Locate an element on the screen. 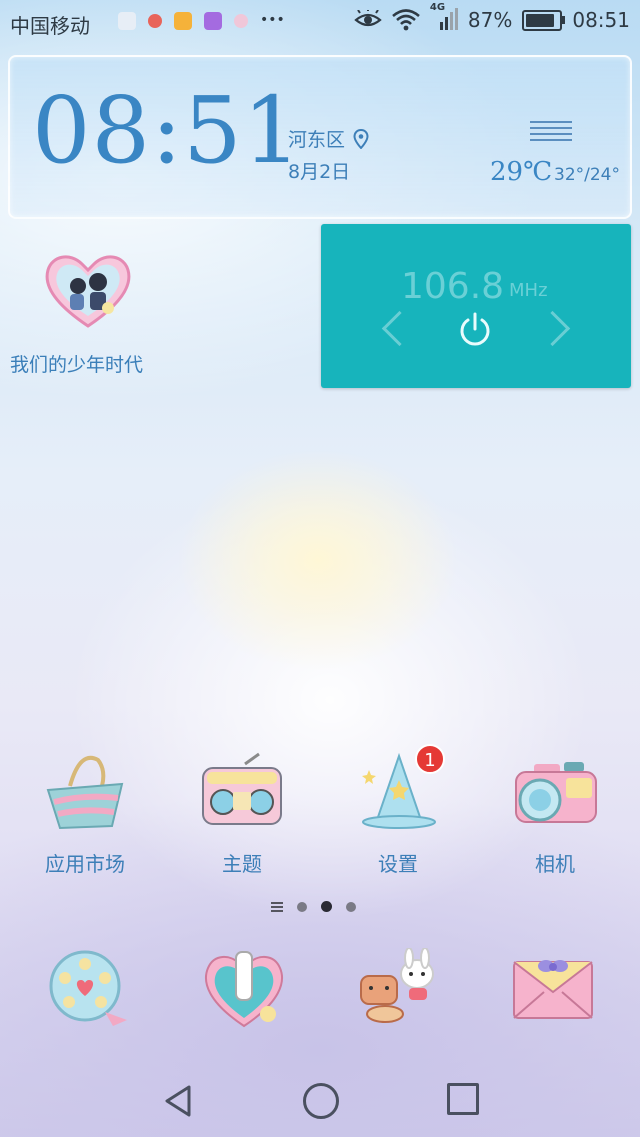 The height and width of the screenshot is (1137, 640). status-time: 08:51 is located at coordinates (601, 20).